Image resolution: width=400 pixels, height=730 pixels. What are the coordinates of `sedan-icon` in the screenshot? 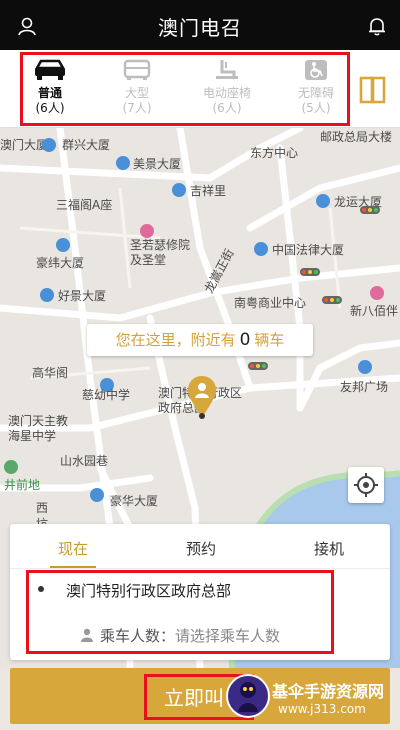 It's located at (50, 69).